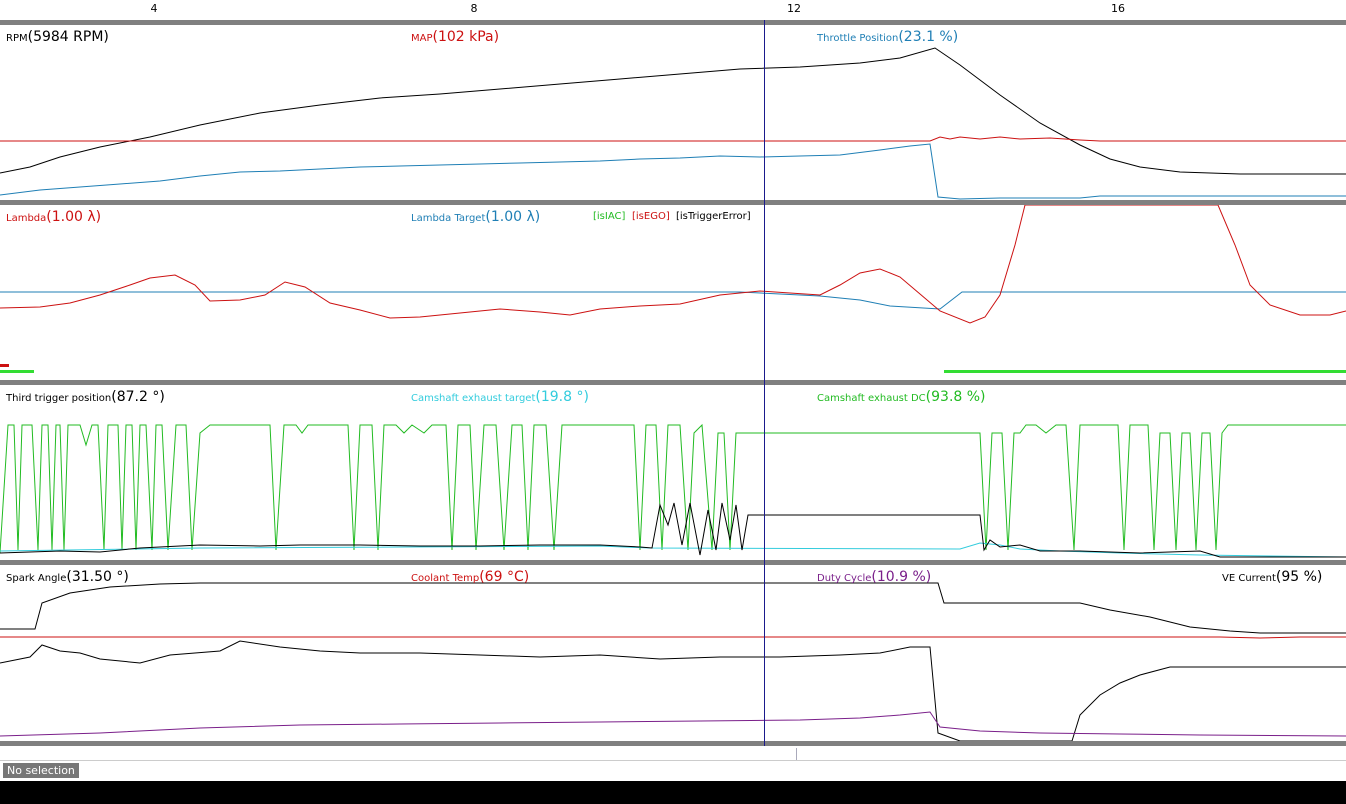 The width and height of the screenshot is (1346, 804). I want to click on lambda-target-trace, so click(673, 300).